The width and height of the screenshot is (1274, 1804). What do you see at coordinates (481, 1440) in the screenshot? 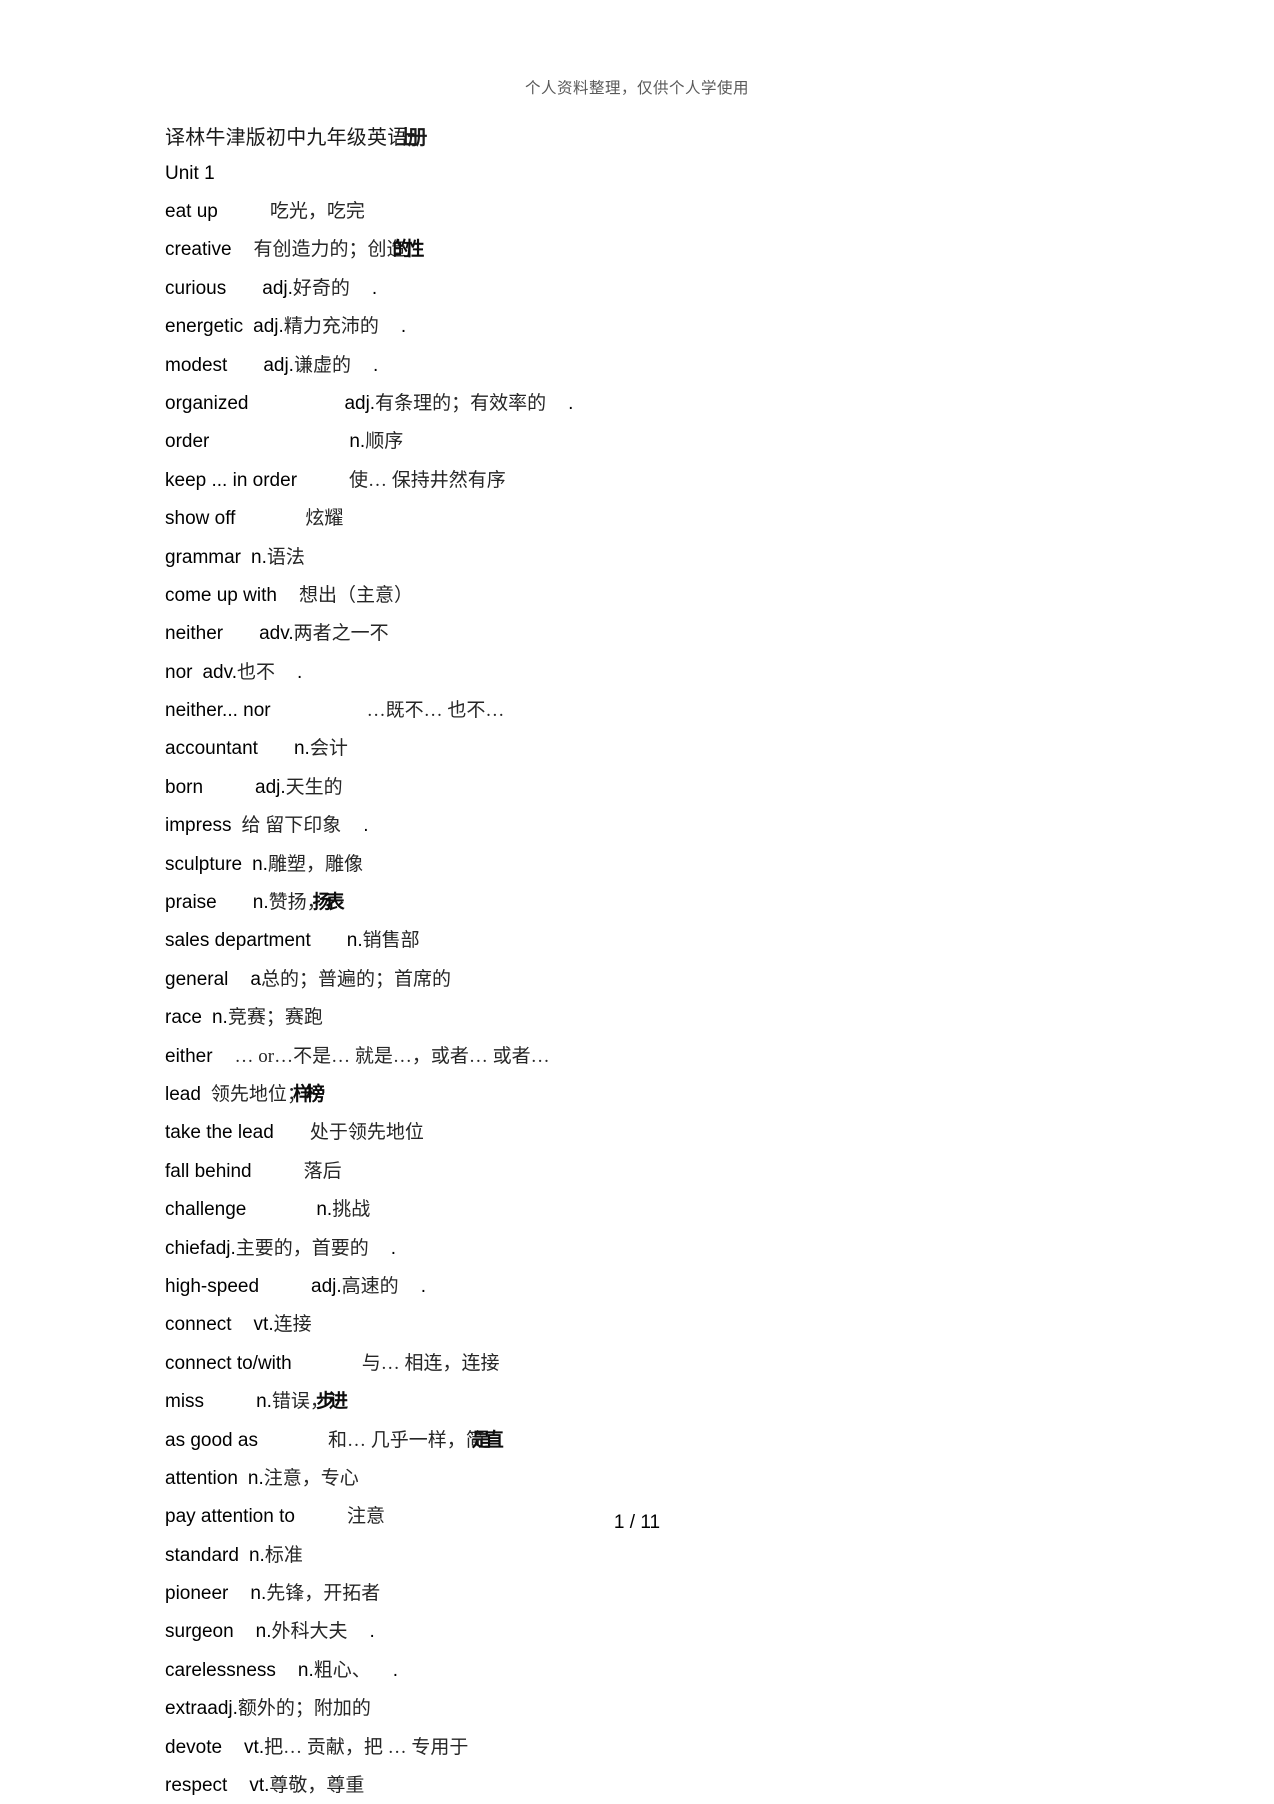
I see `vocab-overlap-b: 是` at bounding box center [481, 1440].